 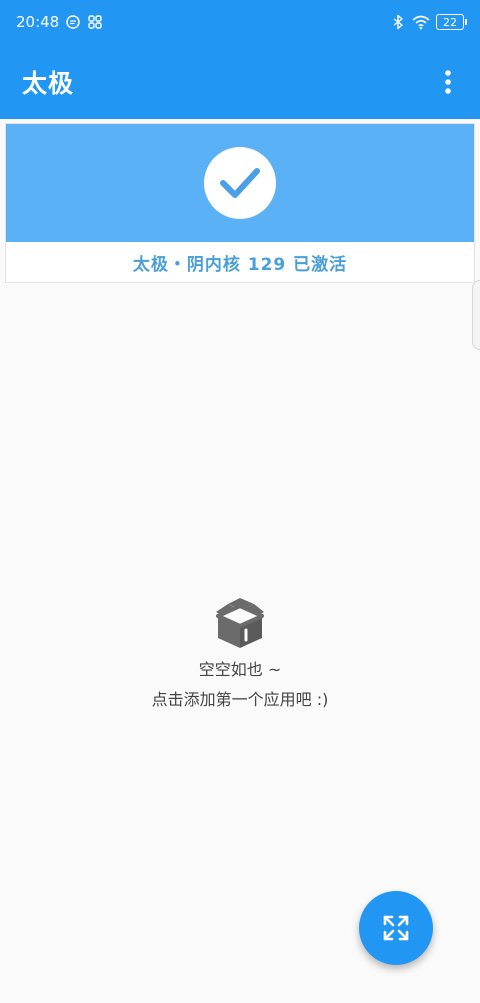 I want to click on empty-subtitle: 点击添加第一个应用吧 :), so click(x=240, y=699).